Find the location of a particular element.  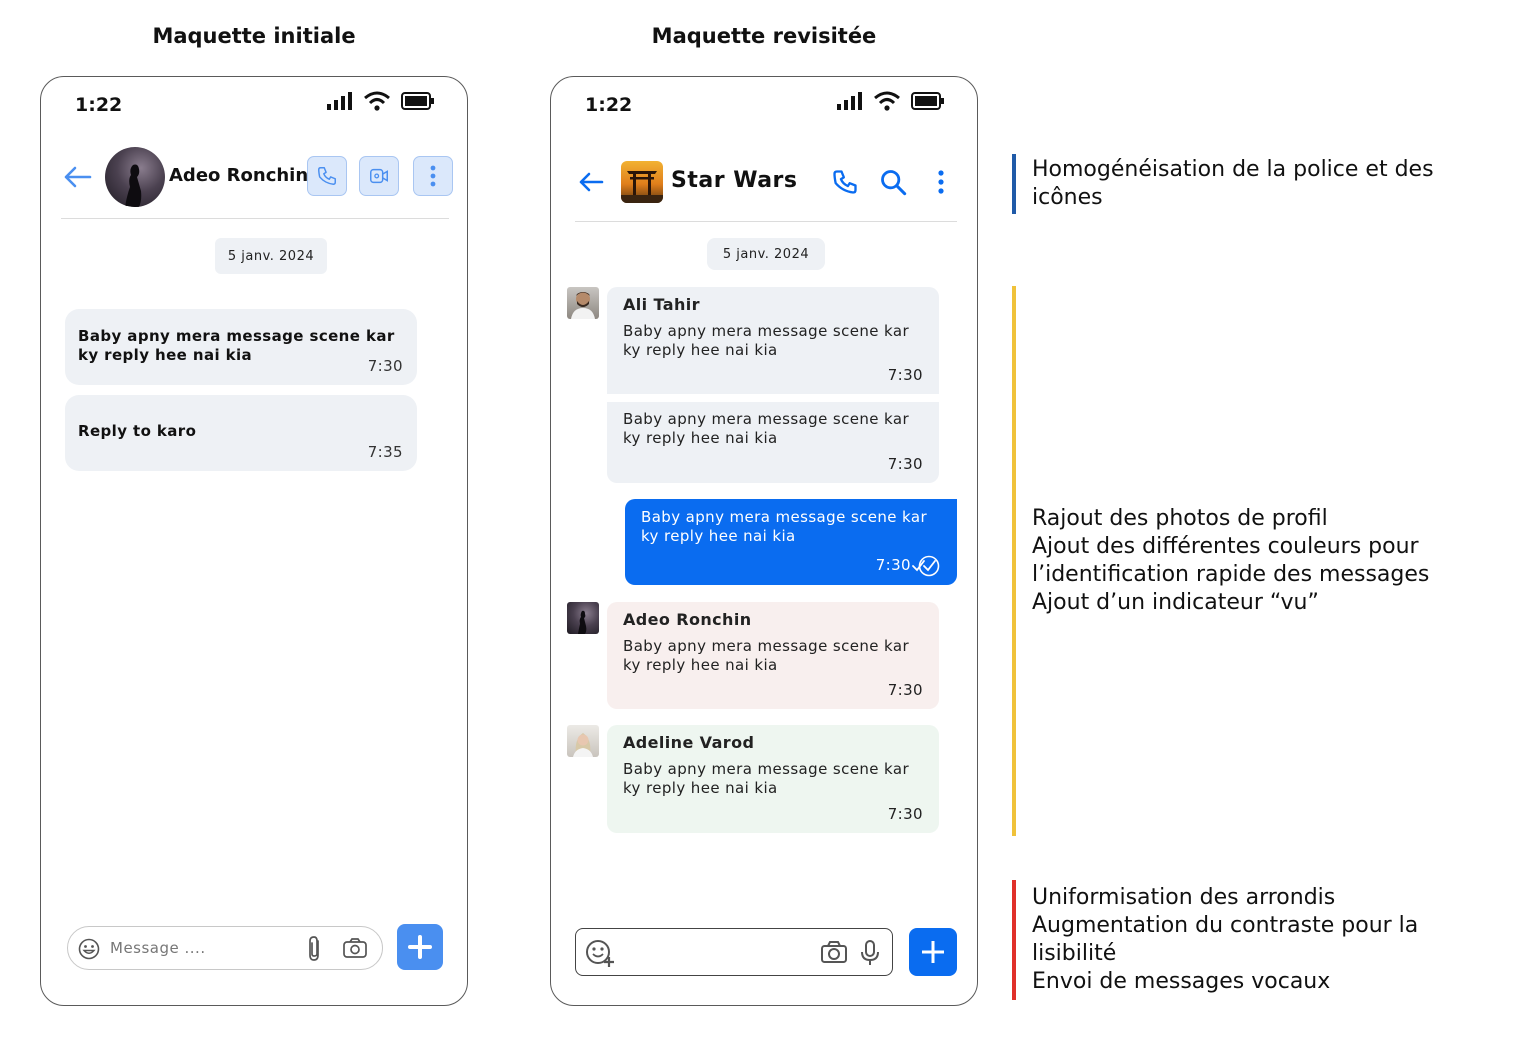

microphone-icon is located at coordinates (870, 953).